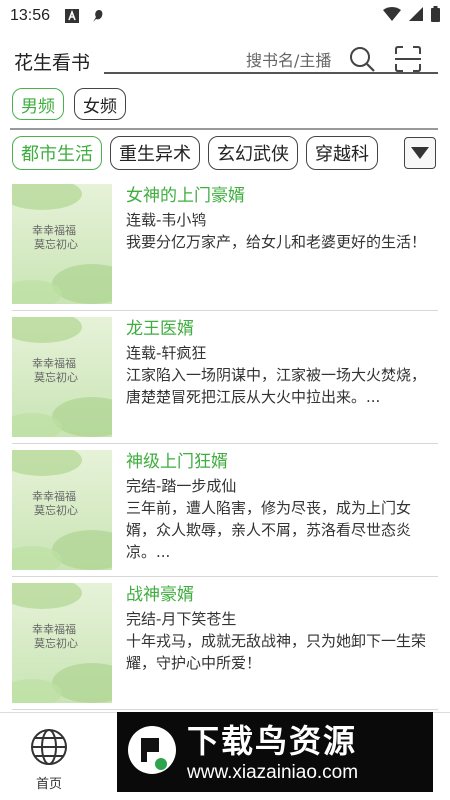 This screenshot has height=800, width=450. What do you see at coordinates (100, 104) in the screenshot?
I see `tab-female: 女频` at bounding box center [100, 104].